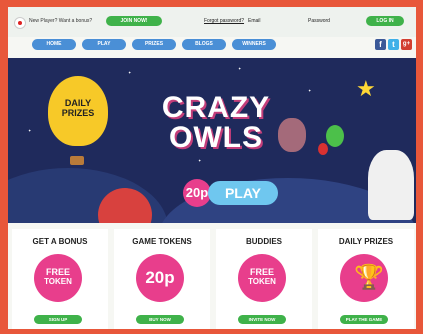 The image size is (423, 334). Describe the element at coordinates (323, 149) in the screenshot. I see `red-balloon` at that location.